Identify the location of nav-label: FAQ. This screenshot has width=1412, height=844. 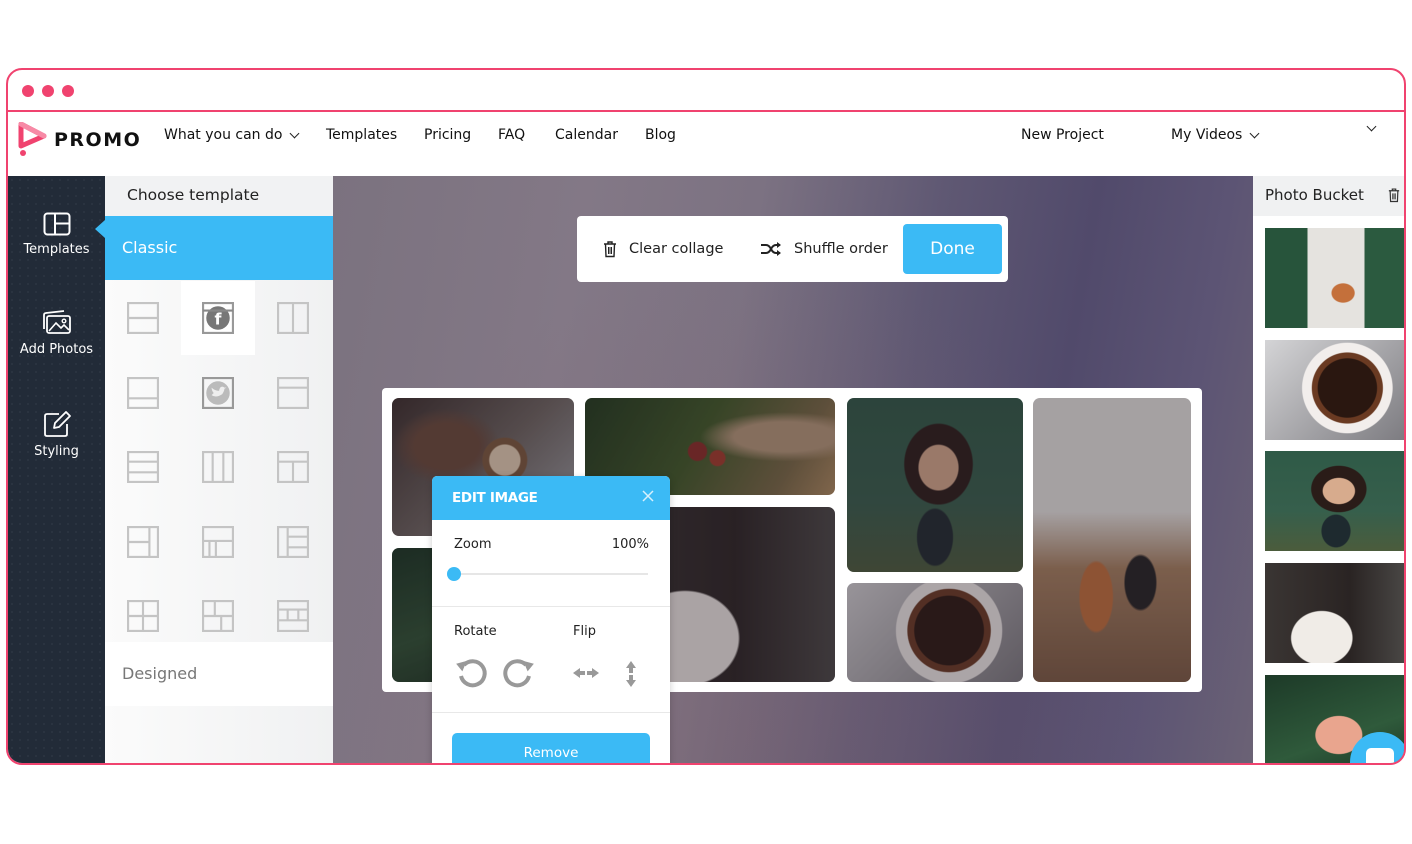
(512, 135).